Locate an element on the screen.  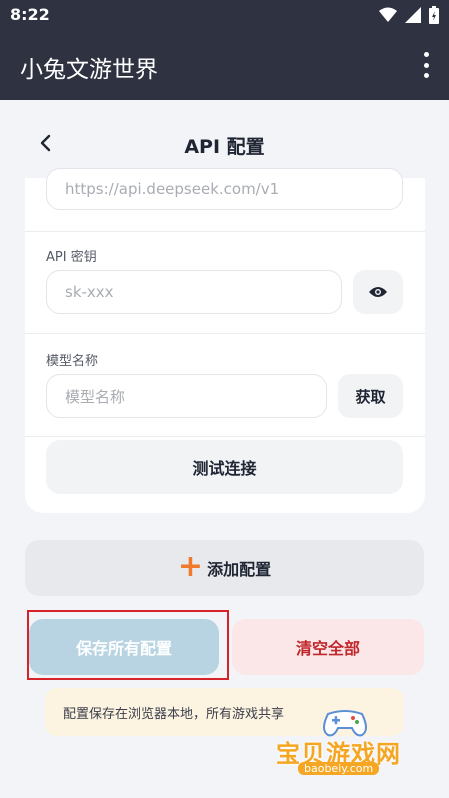
watermark: 宝贝游戏网 baobeiy.com is located at coordinates (347, 749).